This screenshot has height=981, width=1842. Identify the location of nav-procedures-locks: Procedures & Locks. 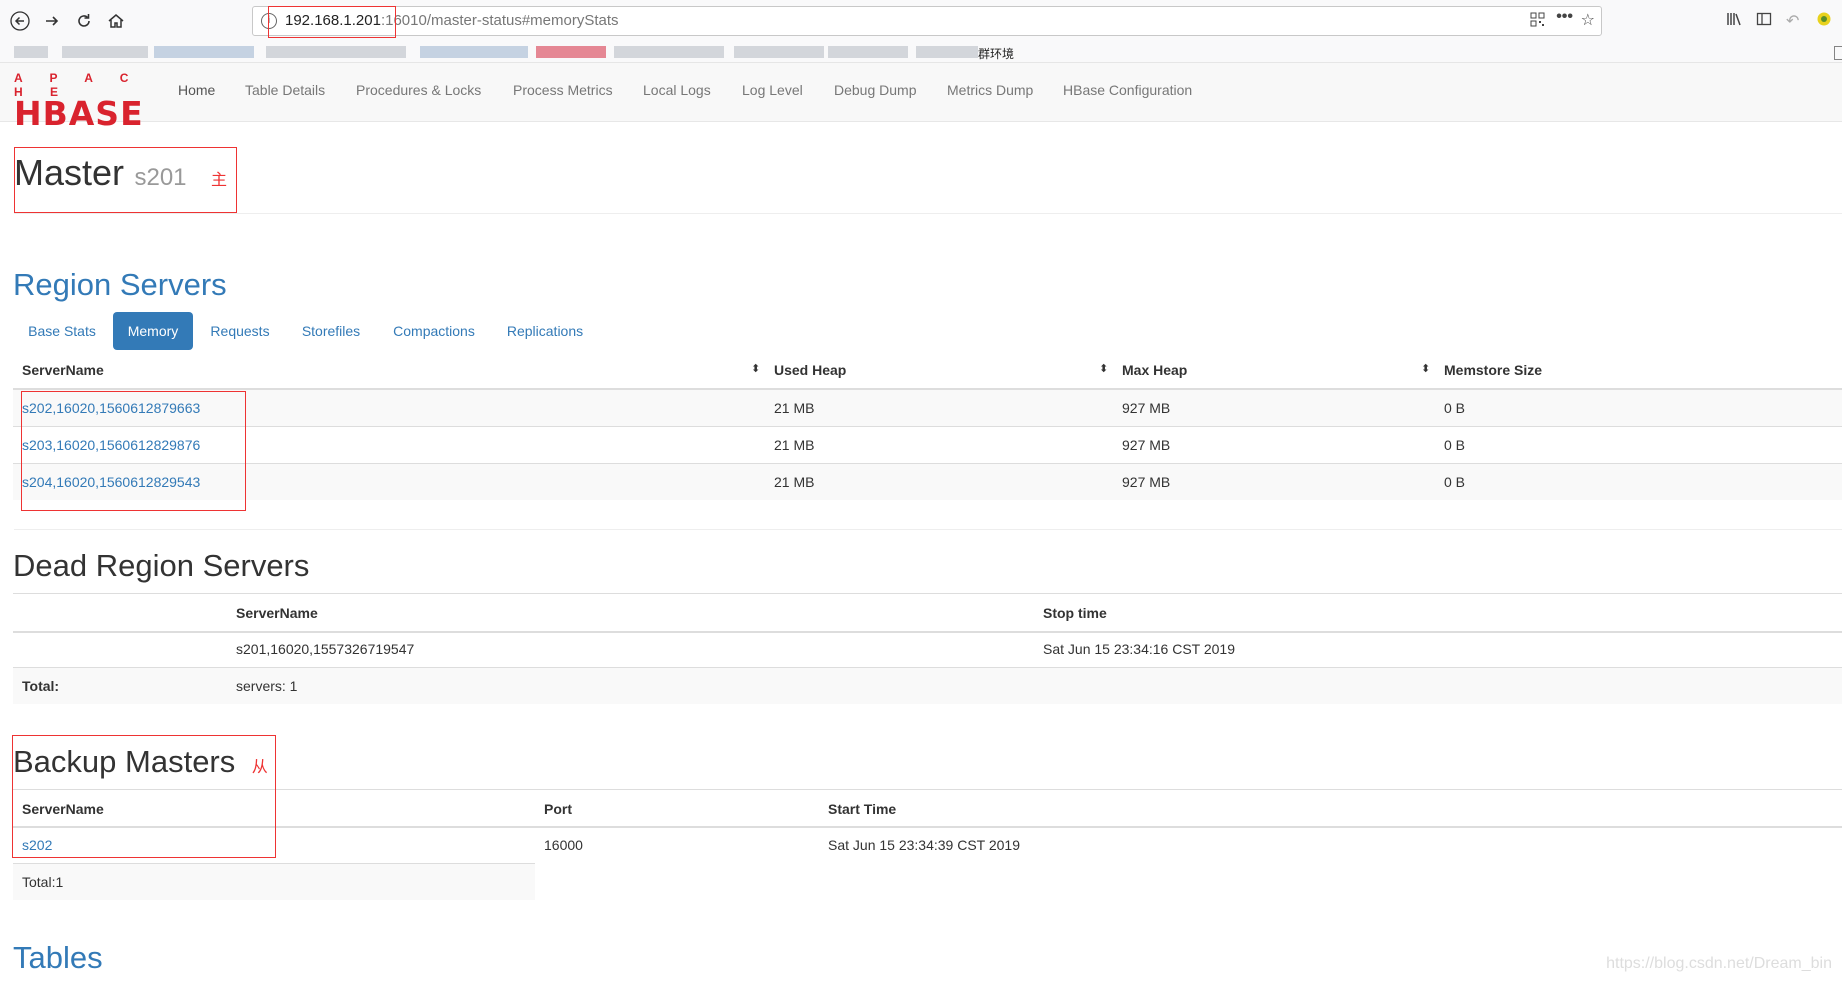
(418, 90).